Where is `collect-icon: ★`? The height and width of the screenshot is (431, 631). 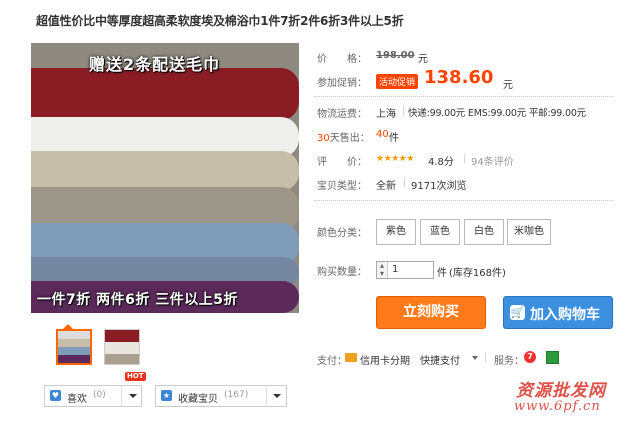 collect-icon: ★ is located at coordinates (166, 395).